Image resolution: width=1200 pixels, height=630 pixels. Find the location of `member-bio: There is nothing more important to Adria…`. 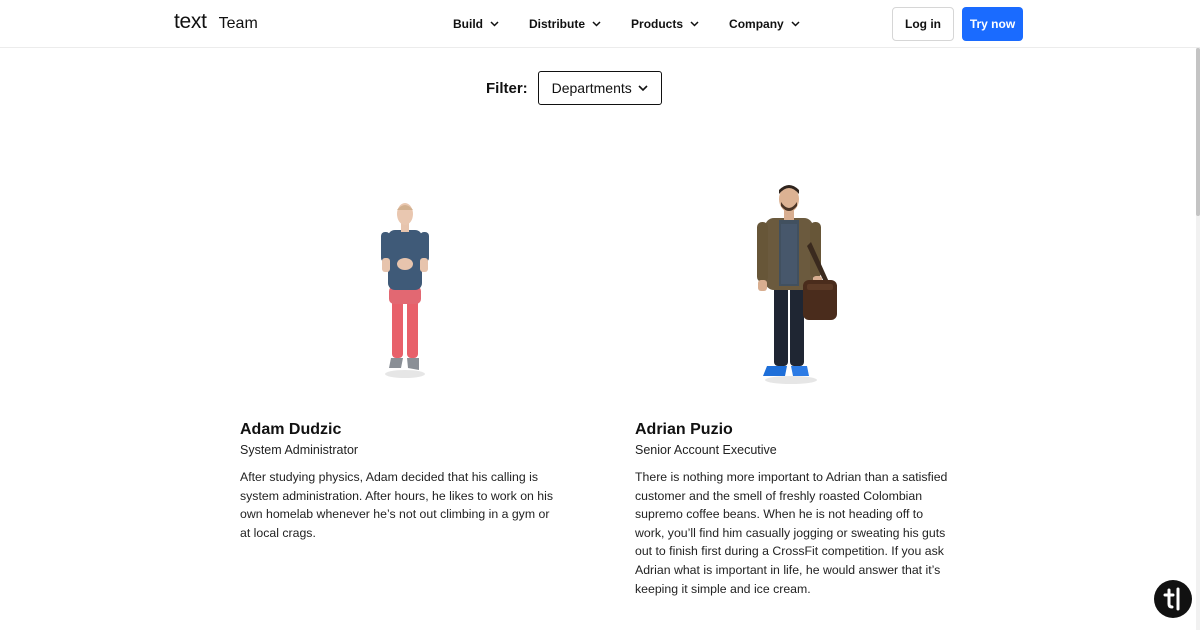

member-bio: There is nothing more important to Adria… is located at coordinates (791, 533).